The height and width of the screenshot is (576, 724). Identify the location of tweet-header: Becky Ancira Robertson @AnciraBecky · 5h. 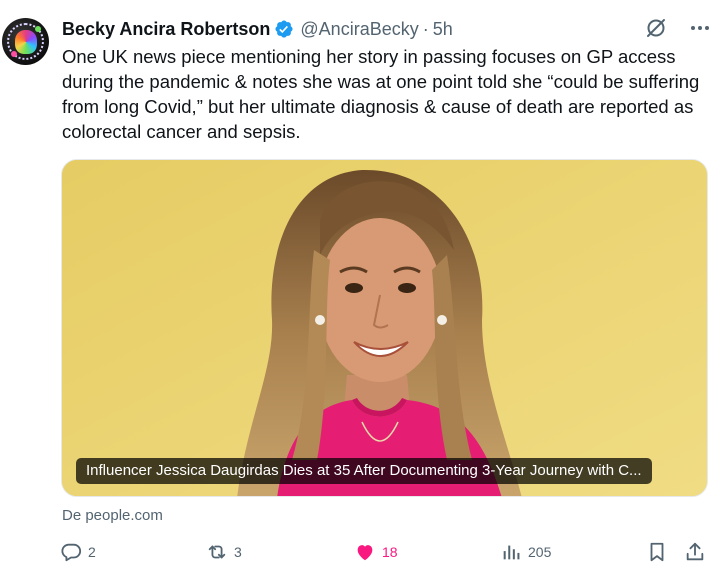
(257, 29).